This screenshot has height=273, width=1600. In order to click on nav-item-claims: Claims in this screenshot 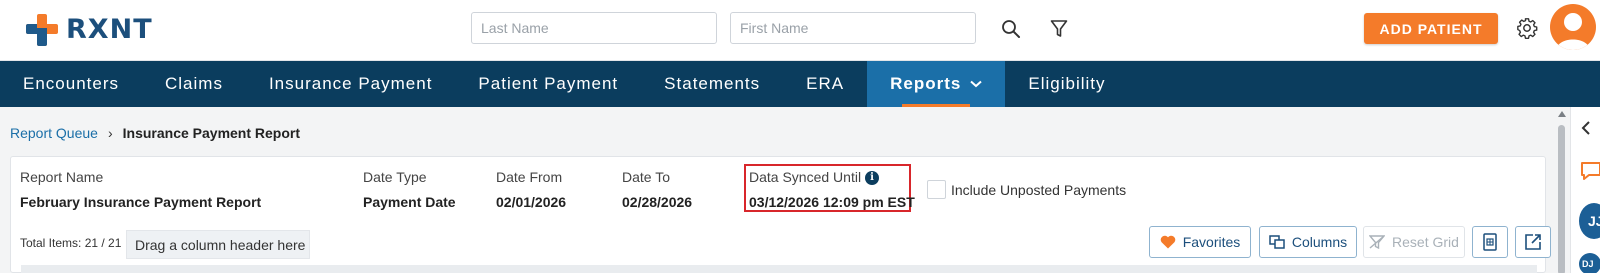, I will do `click(194, 84)`.